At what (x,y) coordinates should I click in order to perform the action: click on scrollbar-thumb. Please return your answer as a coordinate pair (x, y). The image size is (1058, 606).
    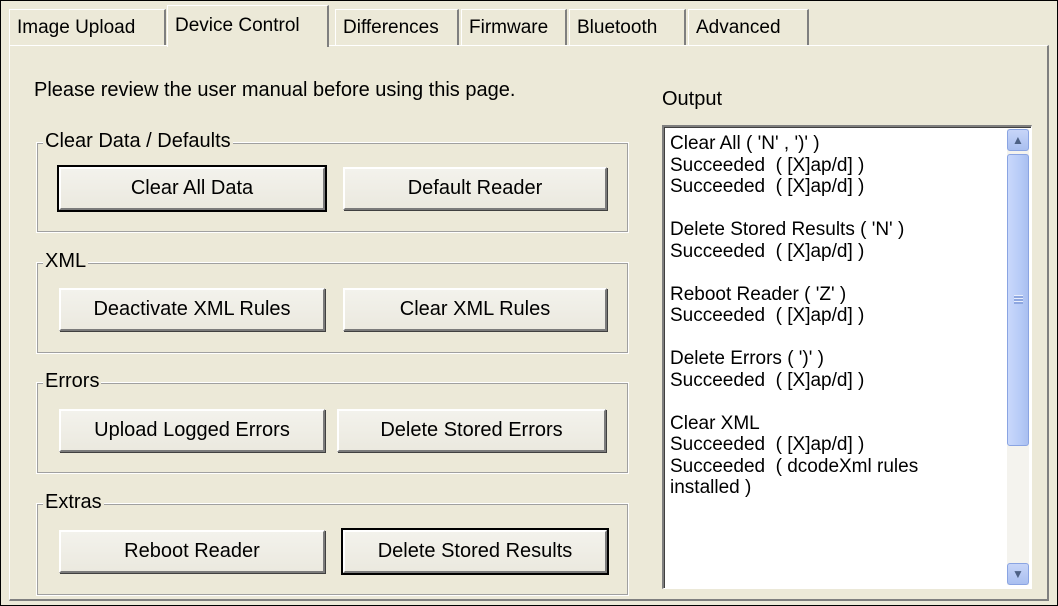
    Looking at the image, I should click on (1018, 300).